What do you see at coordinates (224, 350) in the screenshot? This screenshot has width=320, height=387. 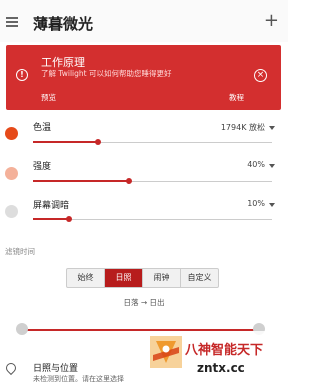 I see `watermark-text: 八神智能天下` at bounding box center [224, 350].